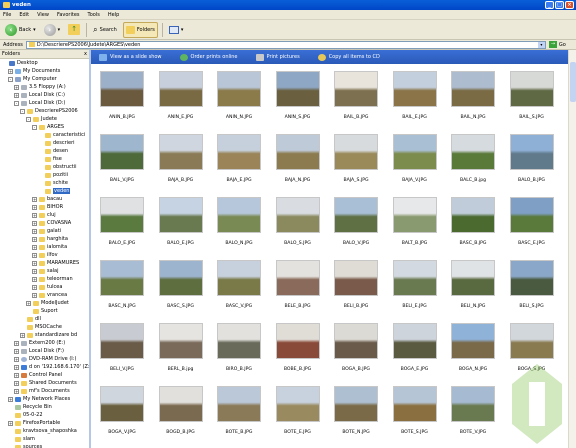  I want to click on address-input: D:\DescrierePS2006\Judete\ARGES\veden ▾, so click(285, 44).